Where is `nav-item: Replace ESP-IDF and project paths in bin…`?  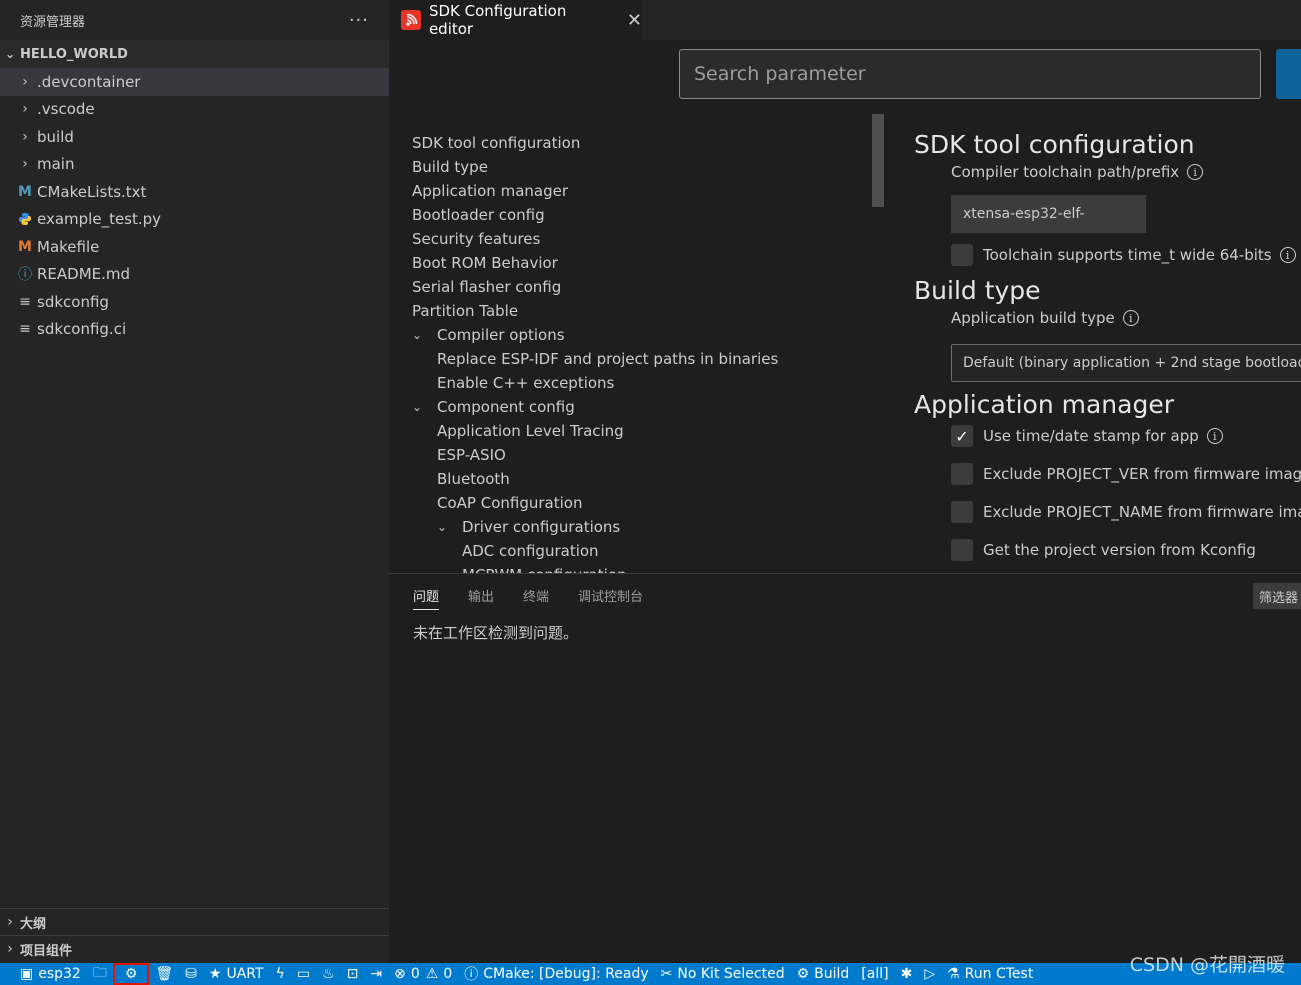
nav-item: Replace ESP-IDF and project paths in bin… is located at coordinates (642, 359).